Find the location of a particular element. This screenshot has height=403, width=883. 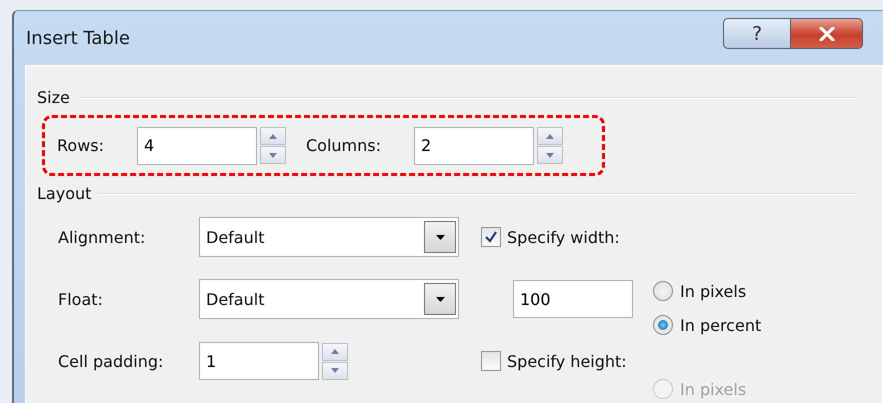

section-title: Layout is located at coordinates (64, 193).